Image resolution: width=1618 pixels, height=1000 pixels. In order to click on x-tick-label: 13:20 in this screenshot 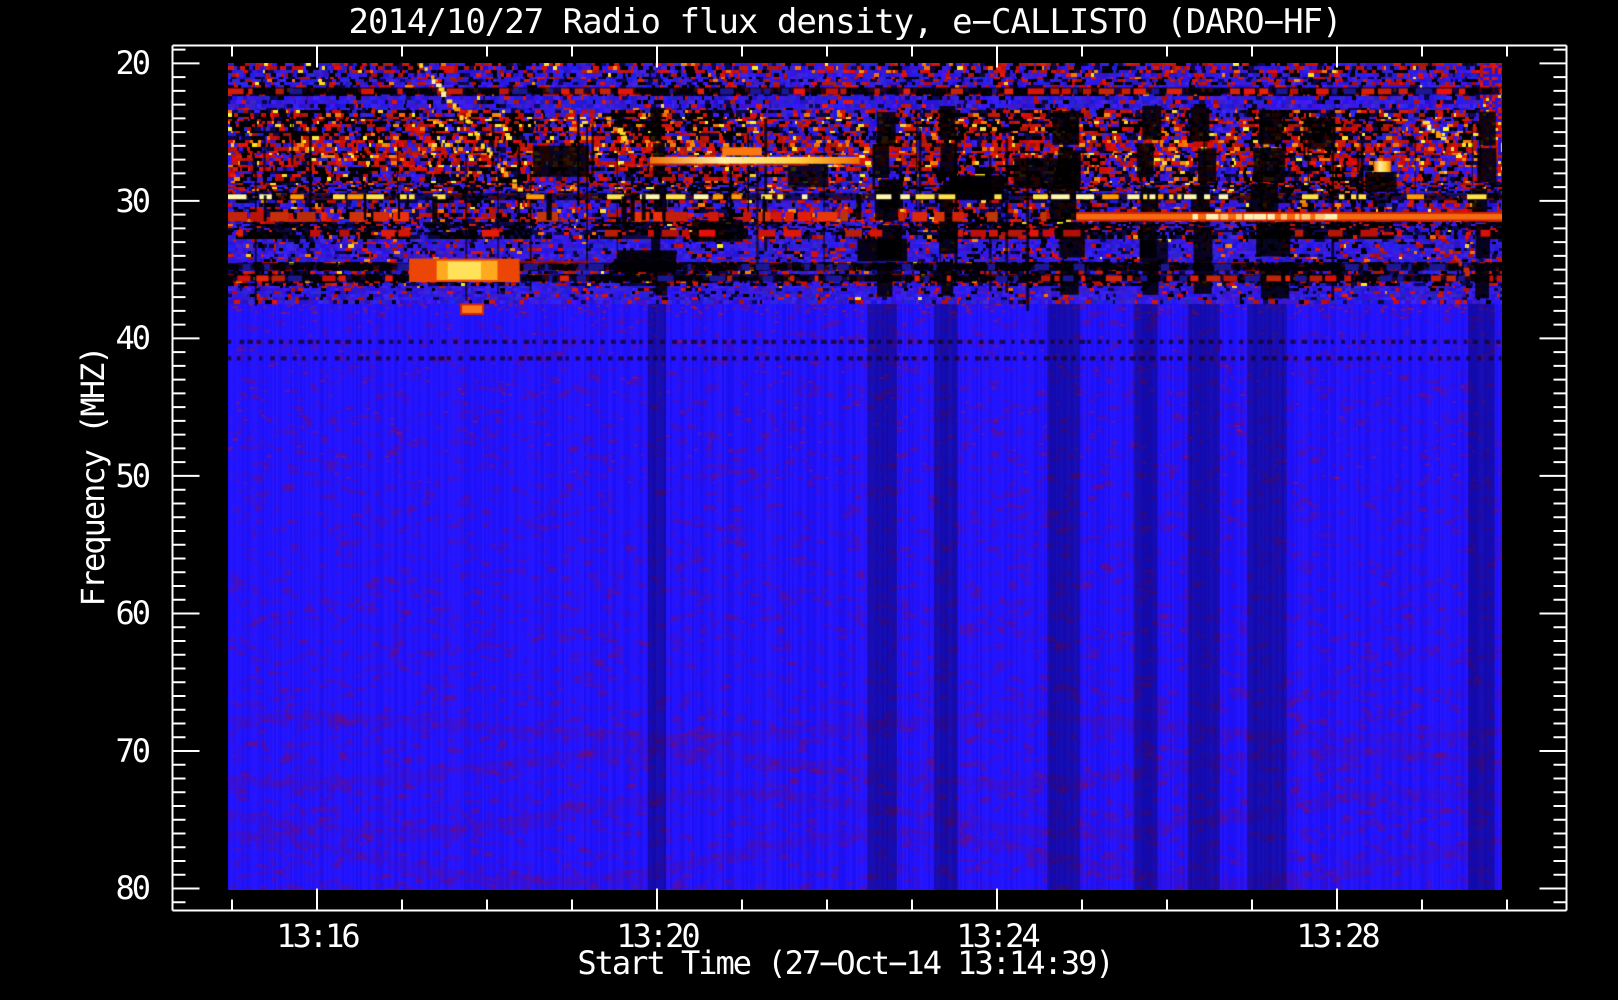, I will do `click(658, 936)`.